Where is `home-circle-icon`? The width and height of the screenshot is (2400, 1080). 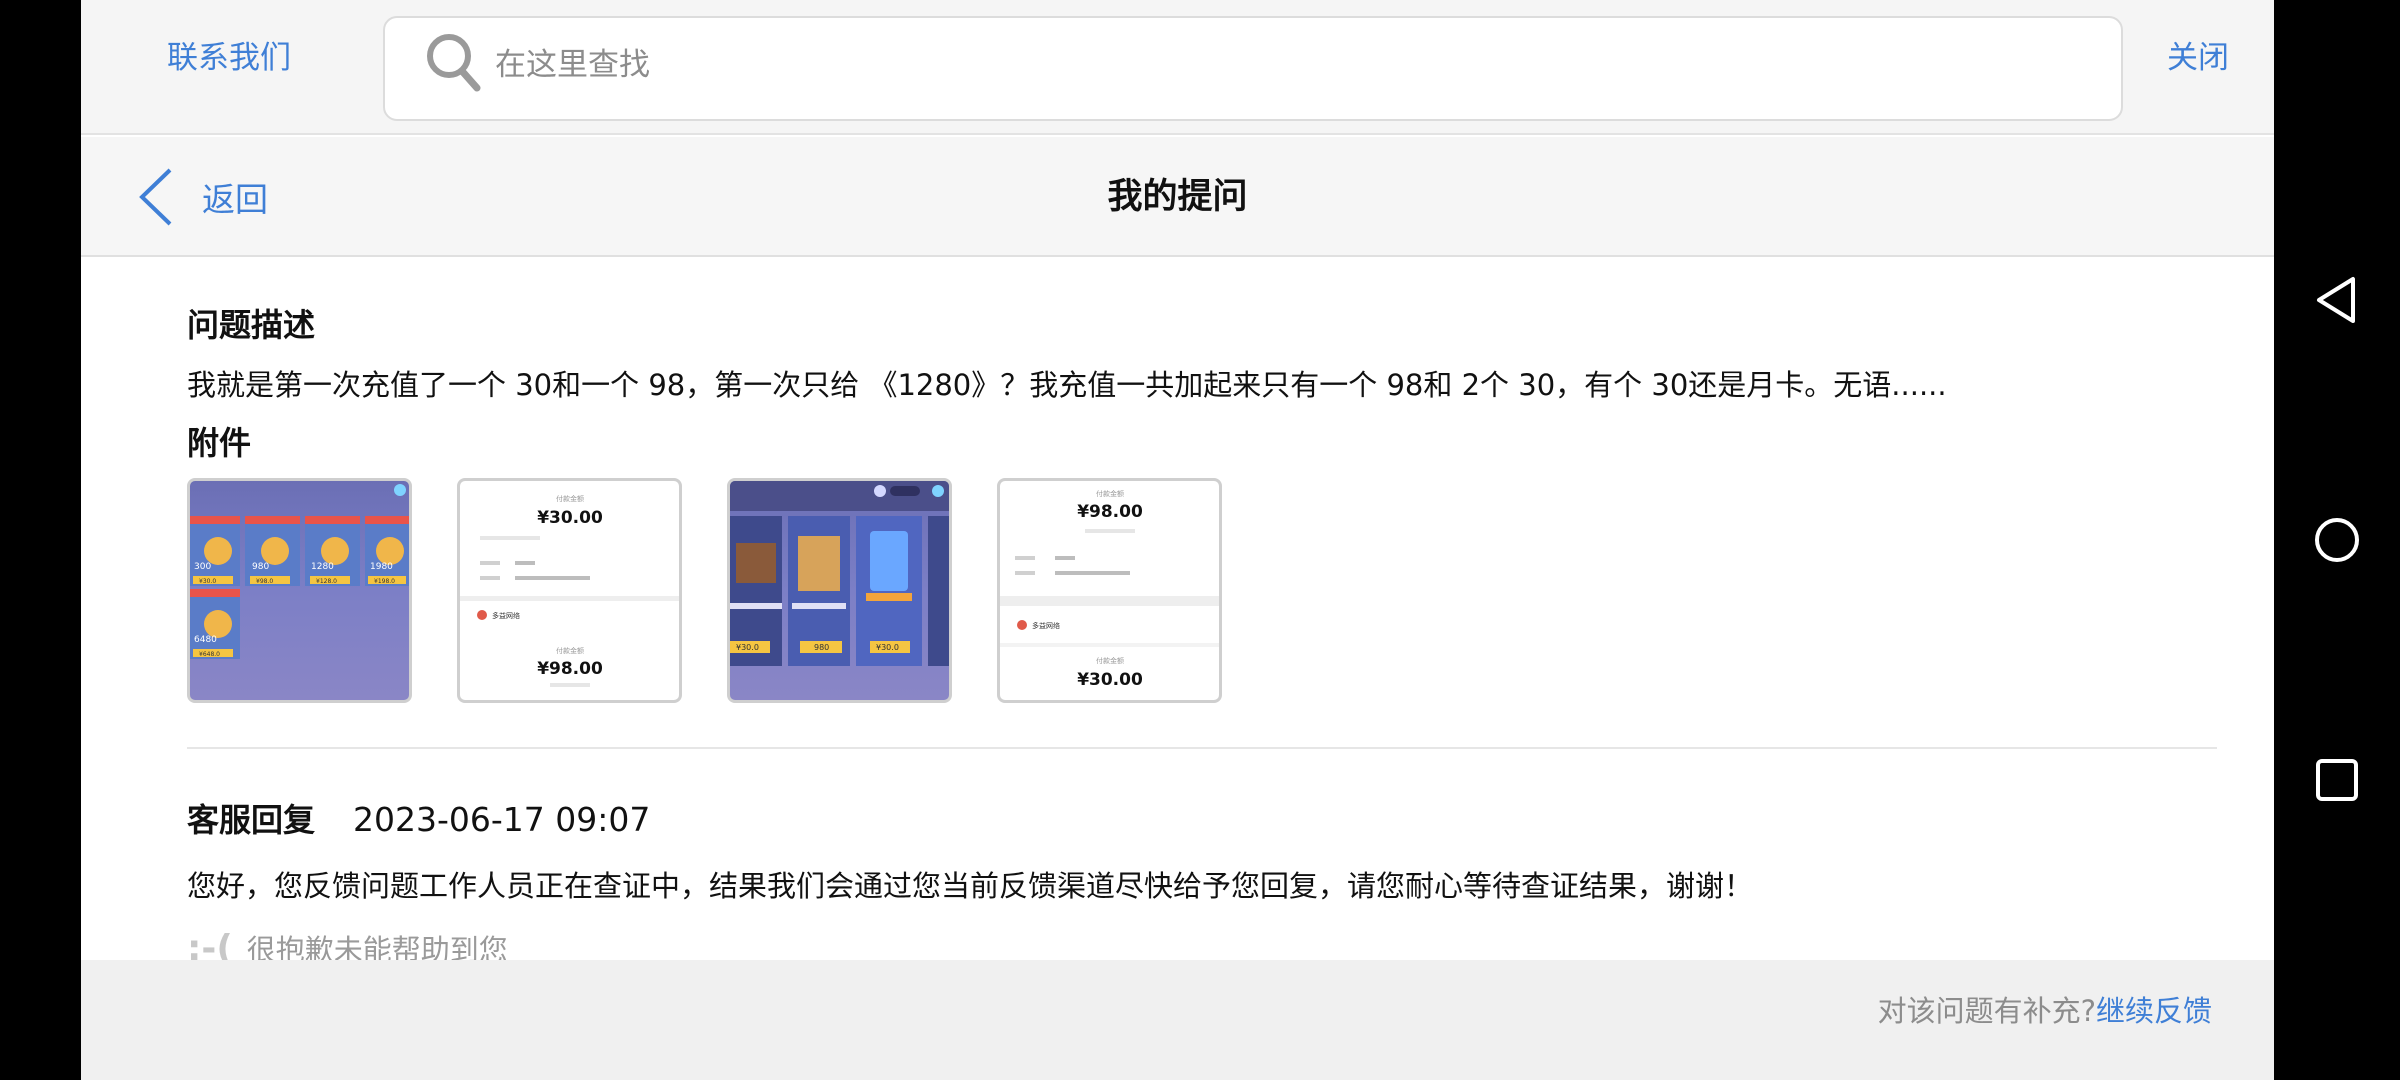 home-circle-icon is located at coordinates (2337, 540).